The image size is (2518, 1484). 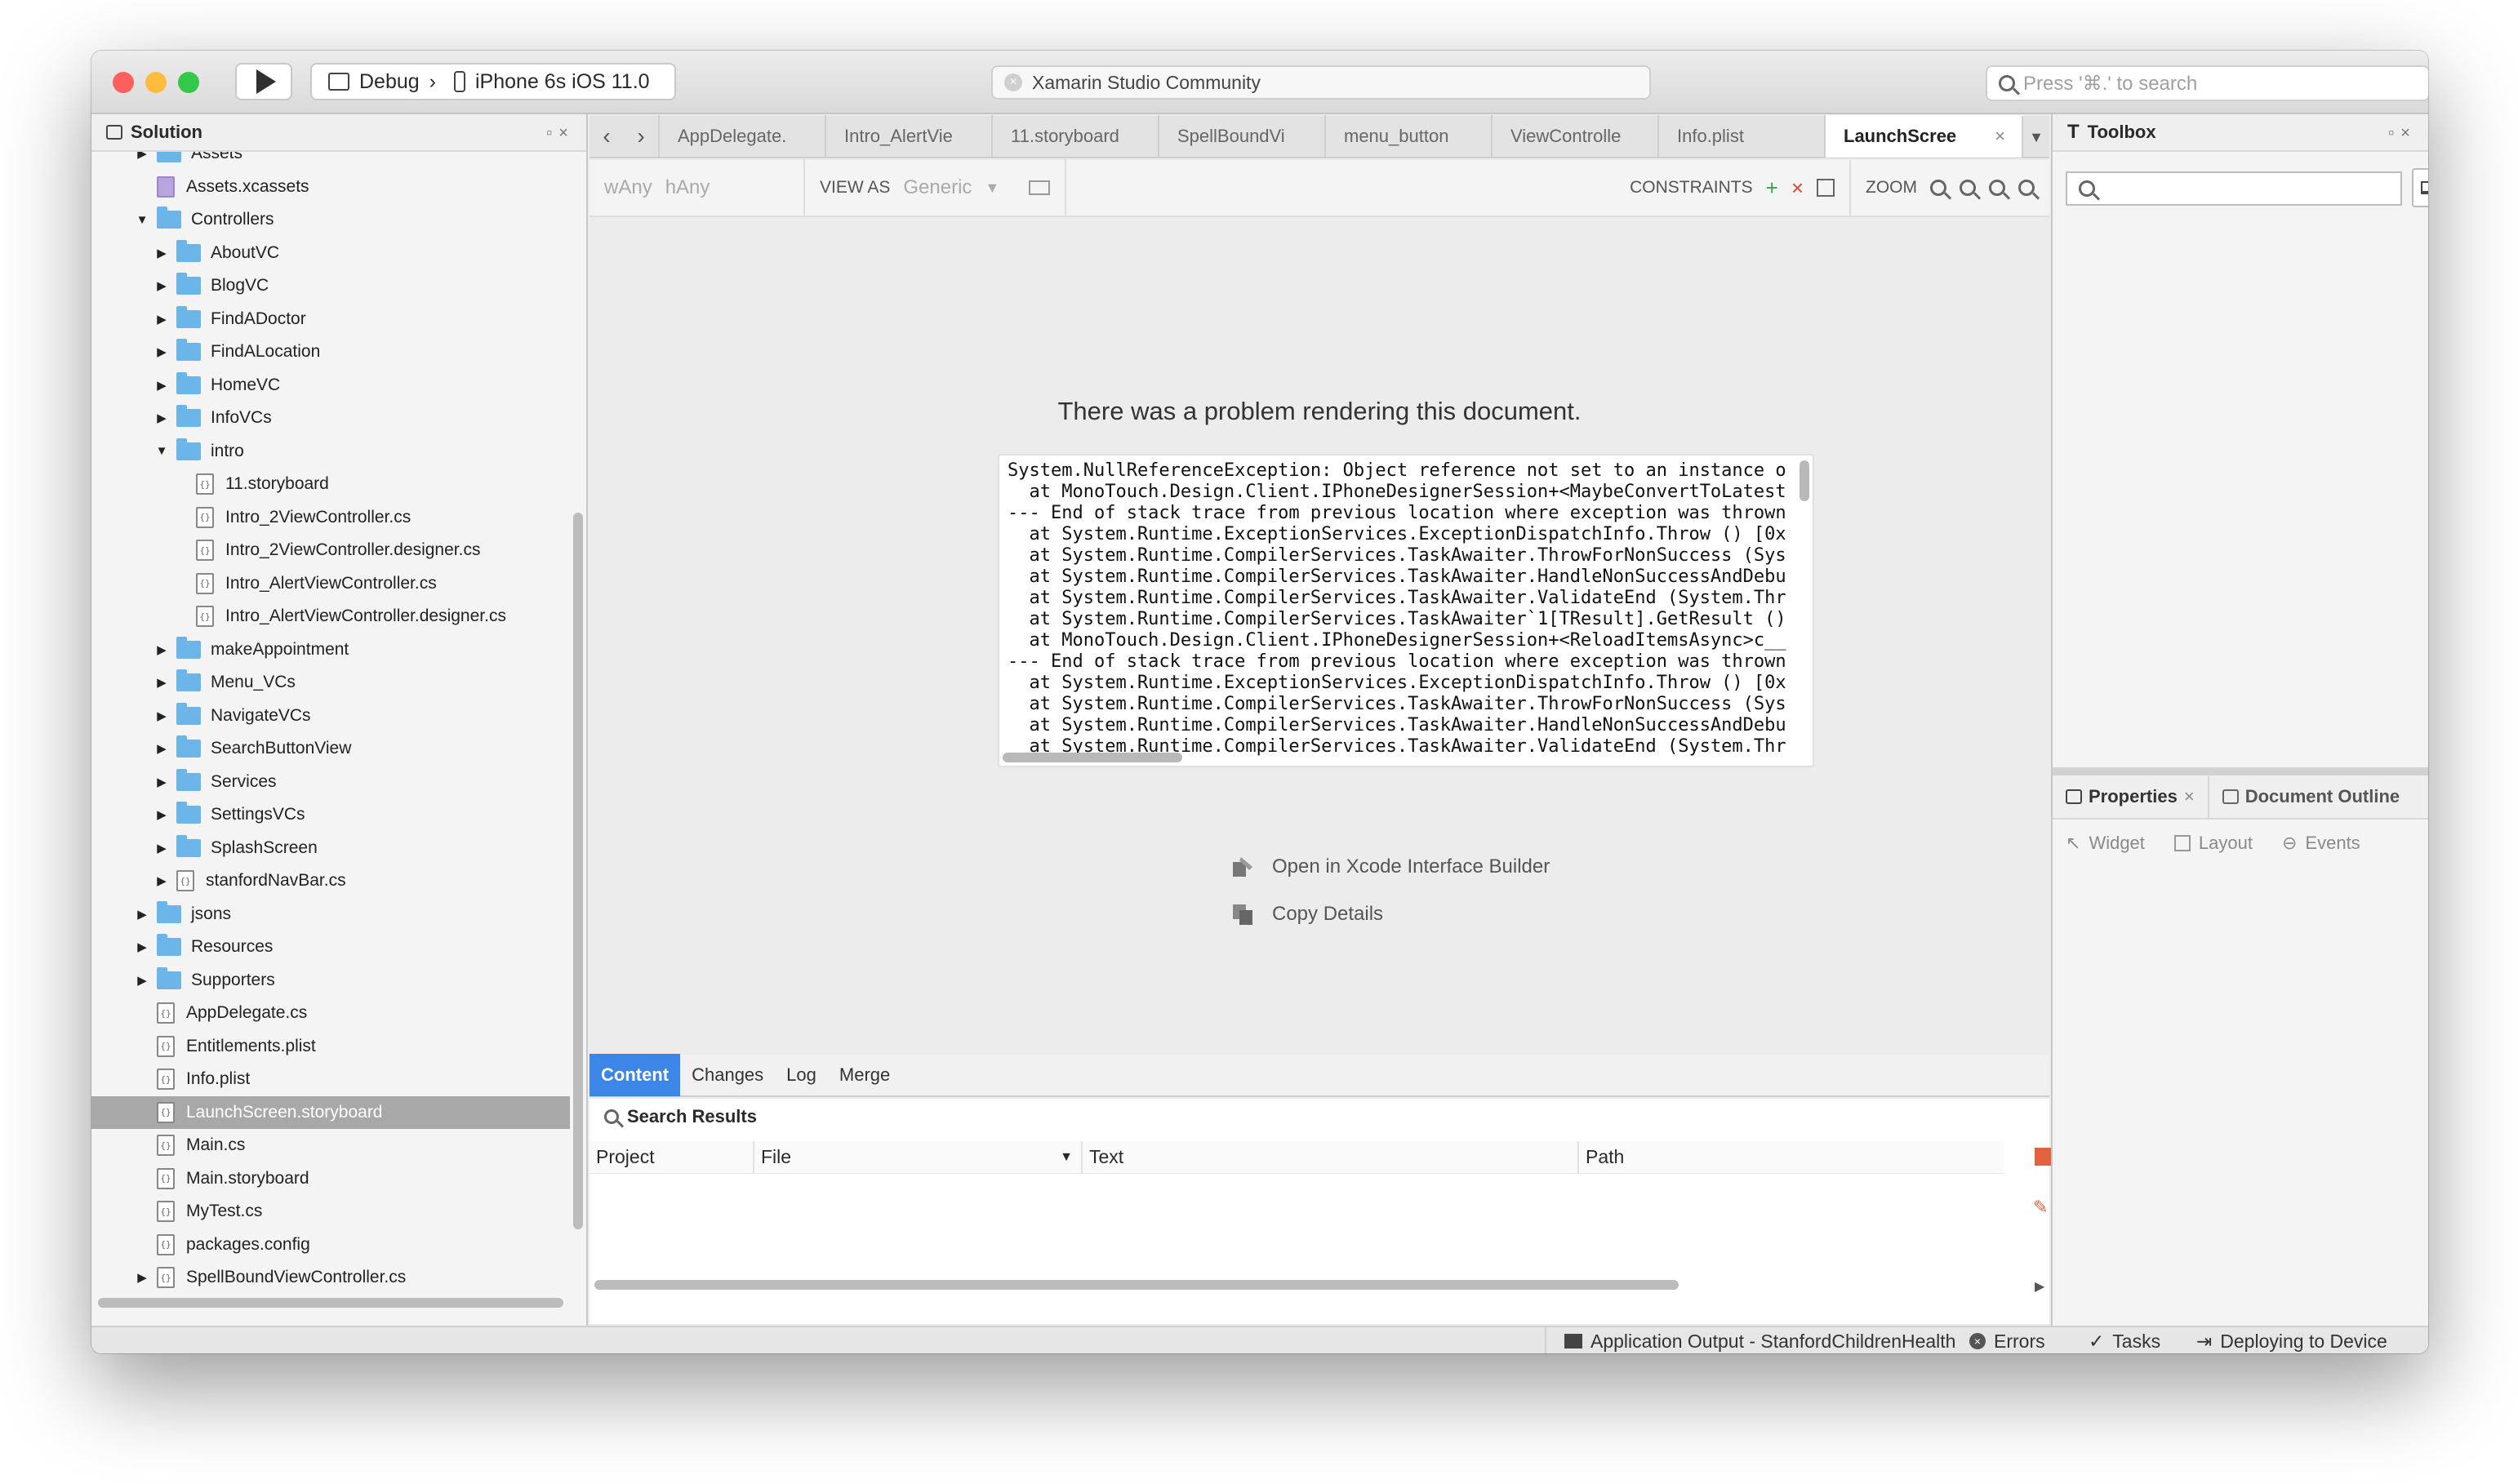 What do you see at coordinates (330, 161) in the screenshot?
I see `tree-folder: ▶ Assets` at bounding box center [330, 161].